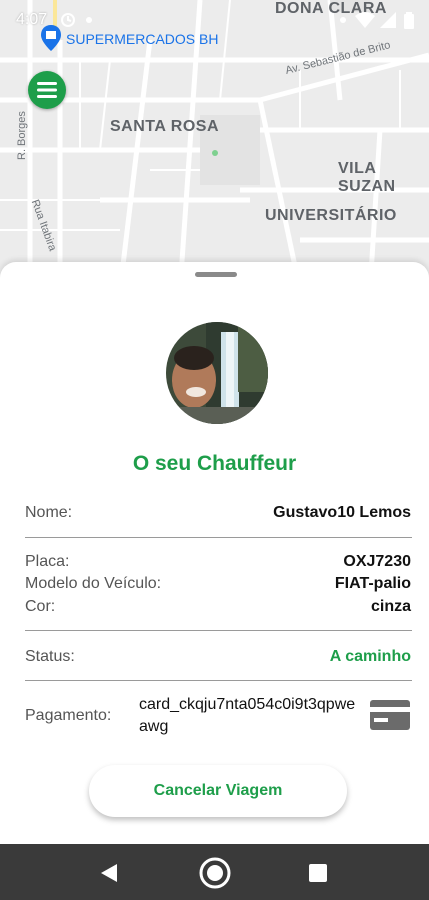 The height and width of the screenshot is (900, 429). What do you see at coordinates (216, 274) in the screenshot?
I see `sheet-drag-handle` at bounding box center [216, 274].